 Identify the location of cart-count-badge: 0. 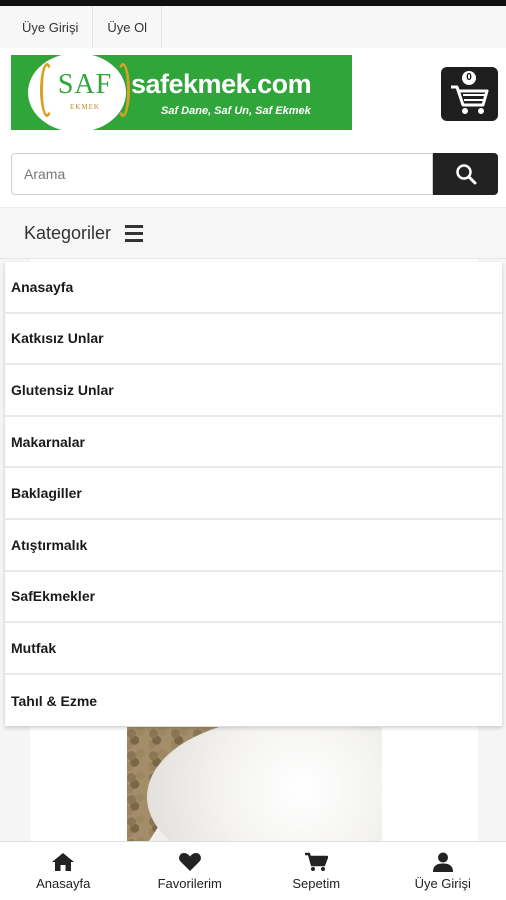
(469, 78).